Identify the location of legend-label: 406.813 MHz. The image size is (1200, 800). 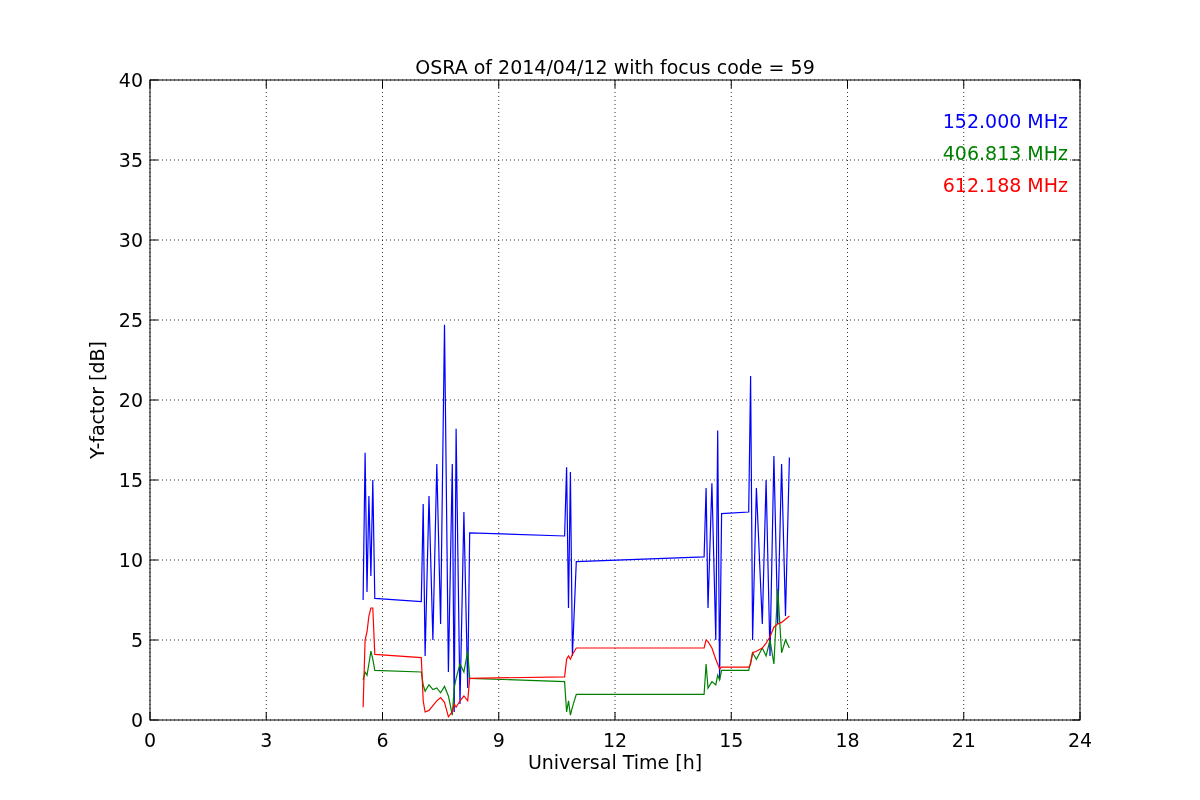
(1005, 153).